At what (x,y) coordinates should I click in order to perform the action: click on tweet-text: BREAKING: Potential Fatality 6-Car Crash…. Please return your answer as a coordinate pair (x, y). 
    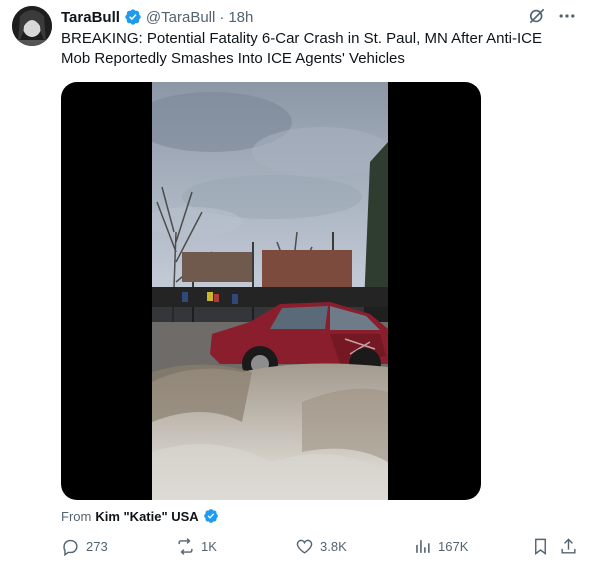
    Looking at the image, I should click on (302, 48).